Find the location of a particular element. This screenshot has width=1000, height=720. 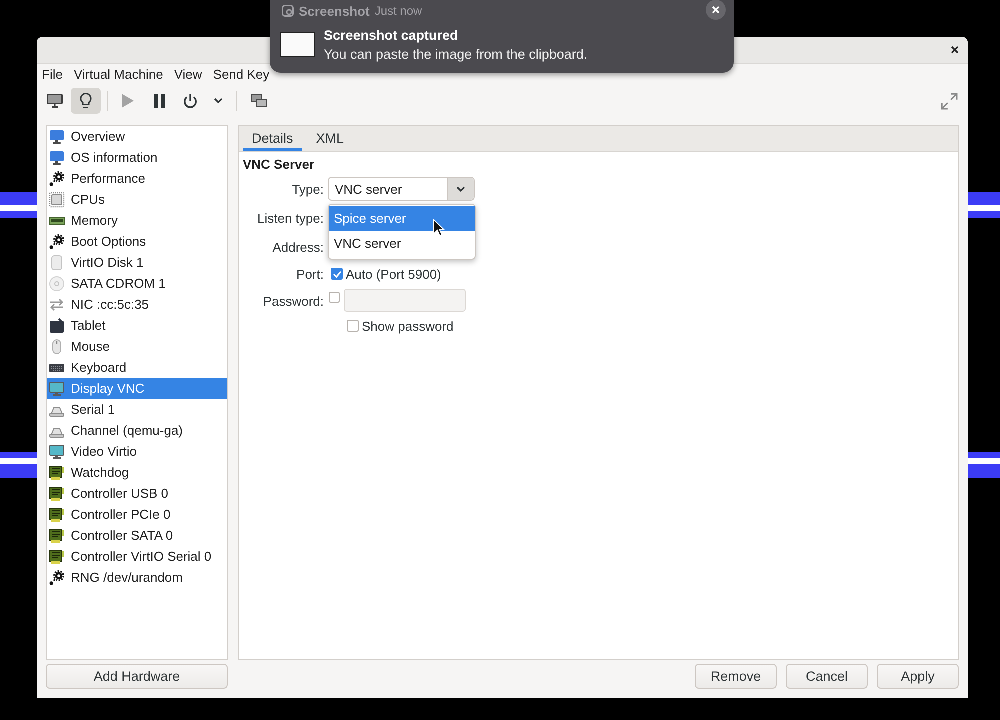

timestamp: Just now is located at coordinates (398, 11).